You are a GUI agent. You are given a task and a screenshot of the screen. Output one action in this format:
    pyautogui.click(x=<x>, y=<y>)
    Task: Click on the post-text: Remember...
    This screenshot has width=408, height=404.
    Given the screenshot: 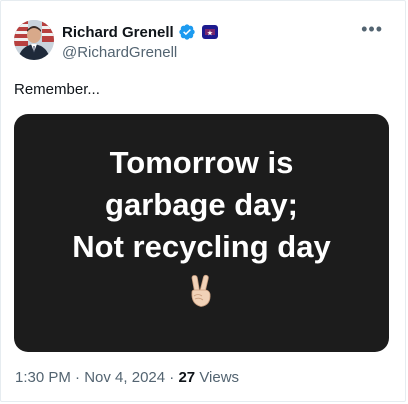 What is the action you would take?
    pyautogui.click(x=57, y=89)
    